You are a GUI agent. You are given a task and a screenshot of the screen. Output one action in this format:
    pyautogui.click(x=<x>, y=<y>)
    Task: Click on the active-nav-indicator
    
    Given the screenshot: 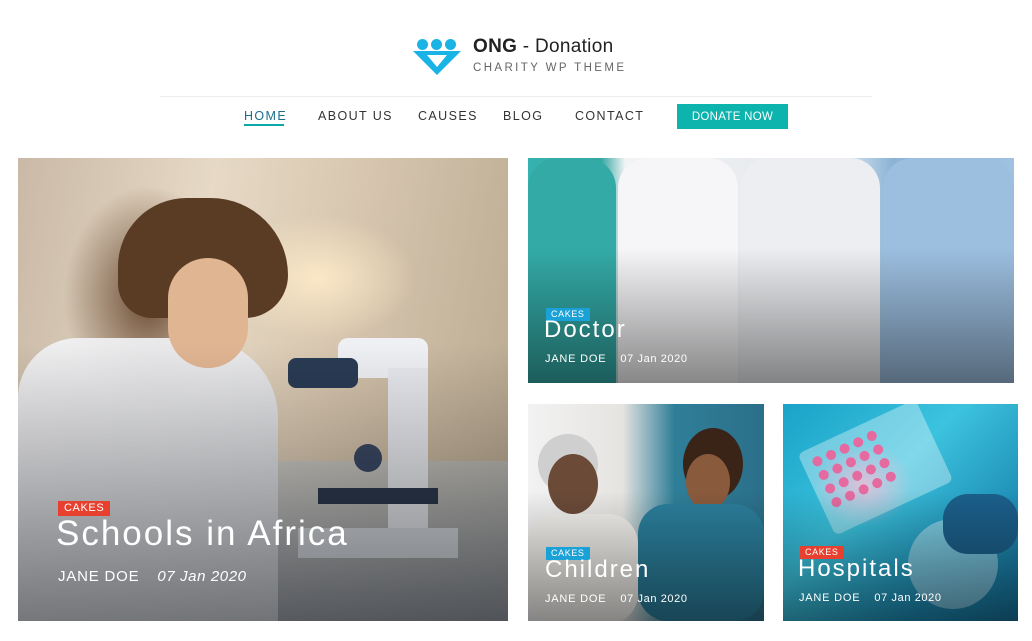 What is the action you would take?
    pyautogui.click(x=264, y=125)
    